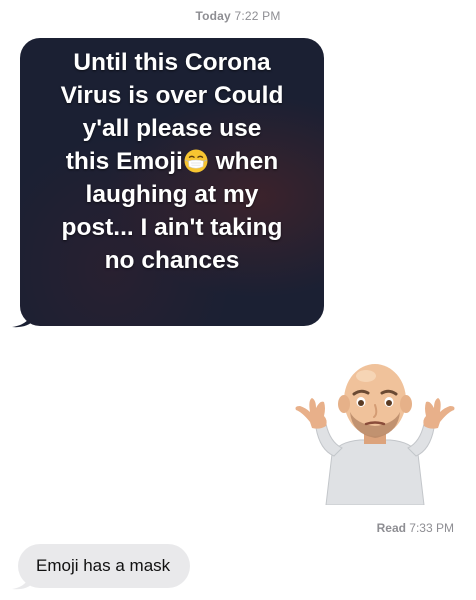 Image resolution: width=476 pixels, height=600 pixels. I want to click on timestamp-time: 7:22 PM, so click(257, 16).